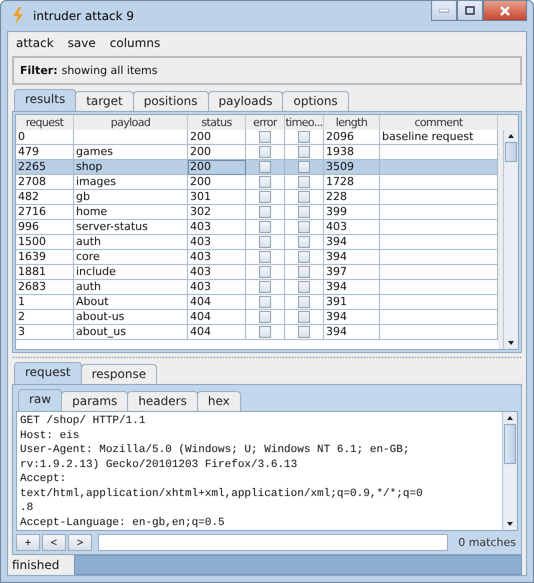  What do you see at coordinates (48, 373) in the screenshot?
I see `tab: request` at bounding box center [48, 373].